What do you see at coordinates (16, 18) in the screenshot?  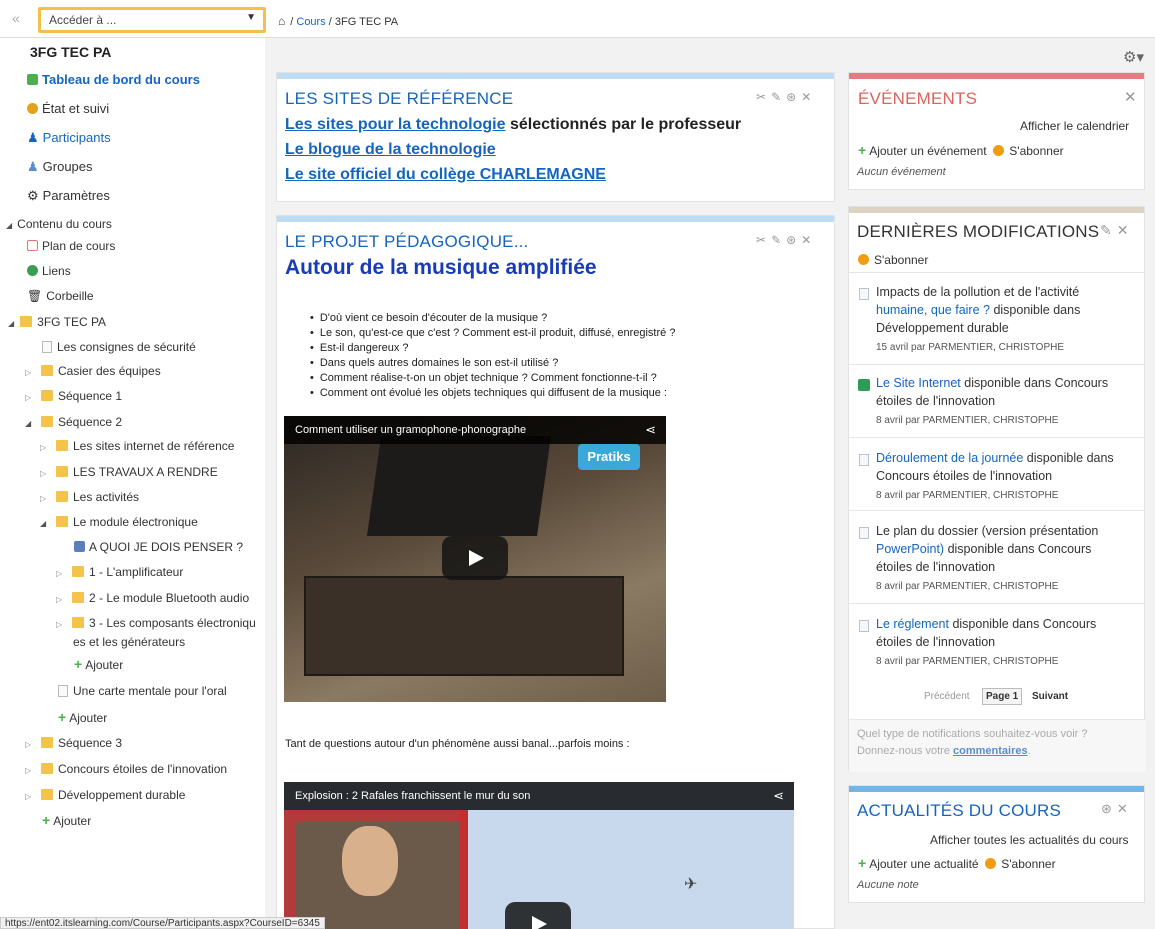 I see `collapse-sidebar-icon: «` at bounding box center [16, 18].